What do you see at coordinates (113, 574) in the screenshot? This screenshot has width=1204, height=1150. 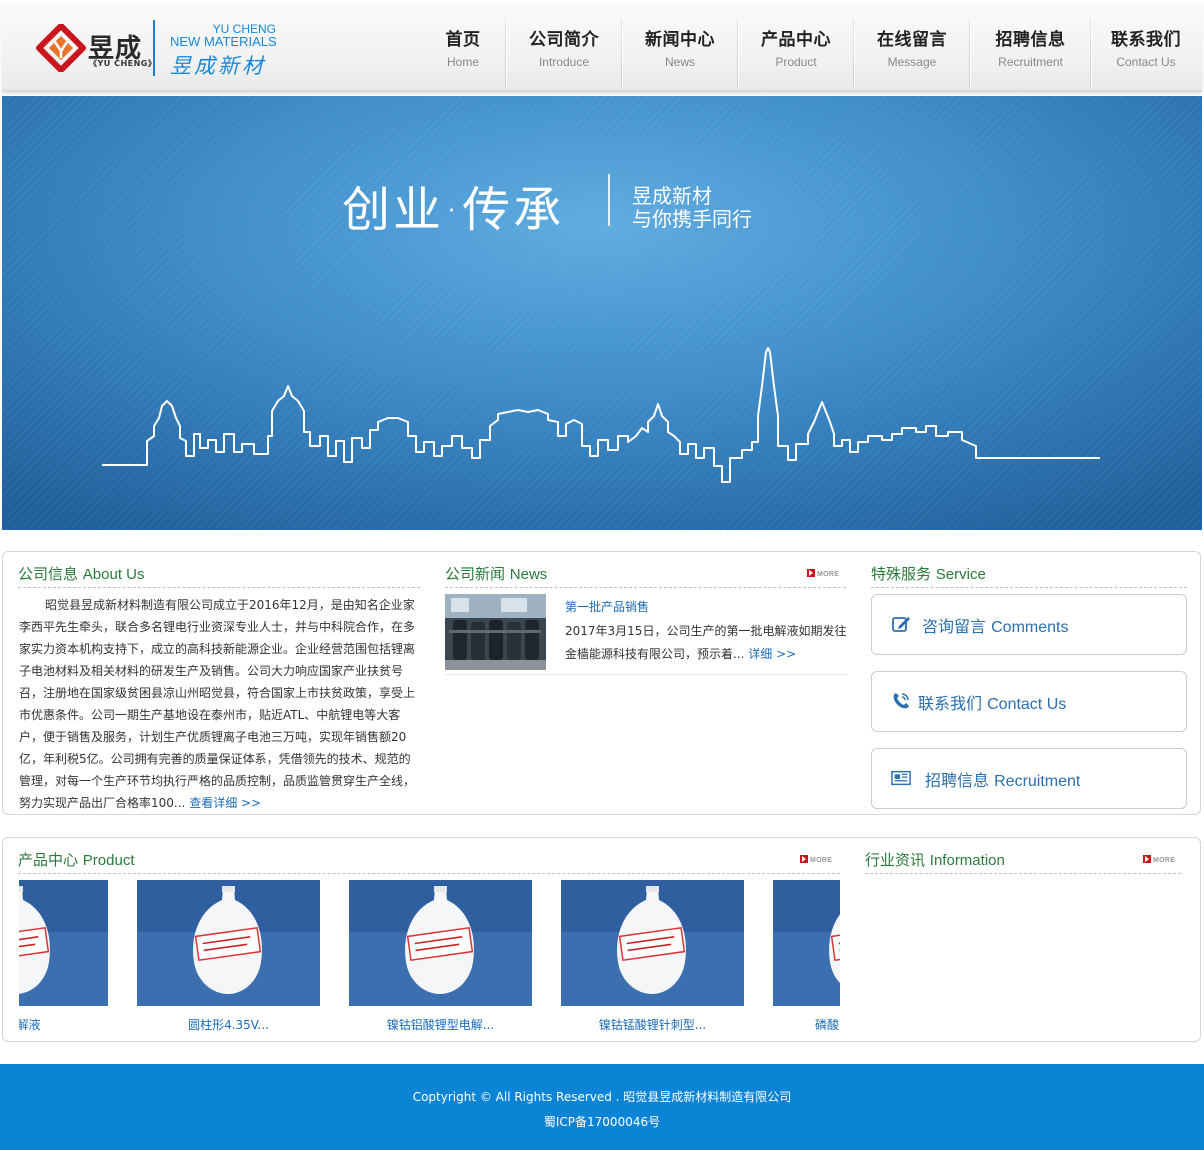 I see `about-title-en: About Us` at bounding box center [113, 574].